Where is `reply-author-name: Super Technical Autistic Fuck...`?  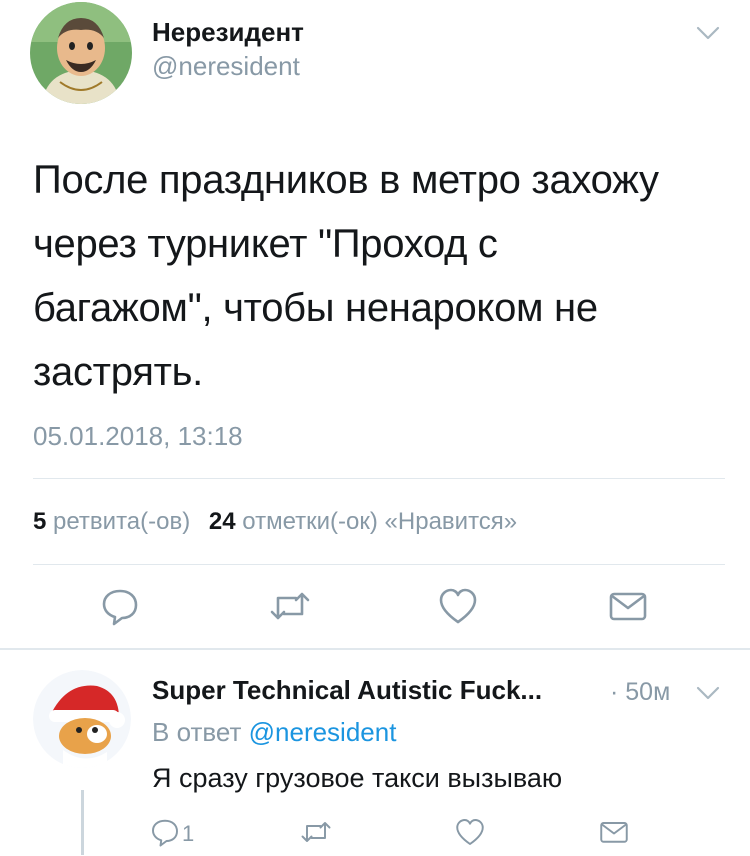
reply-author-name: Super Technical Autistic Fuck... is located at coordinates (347, 690).